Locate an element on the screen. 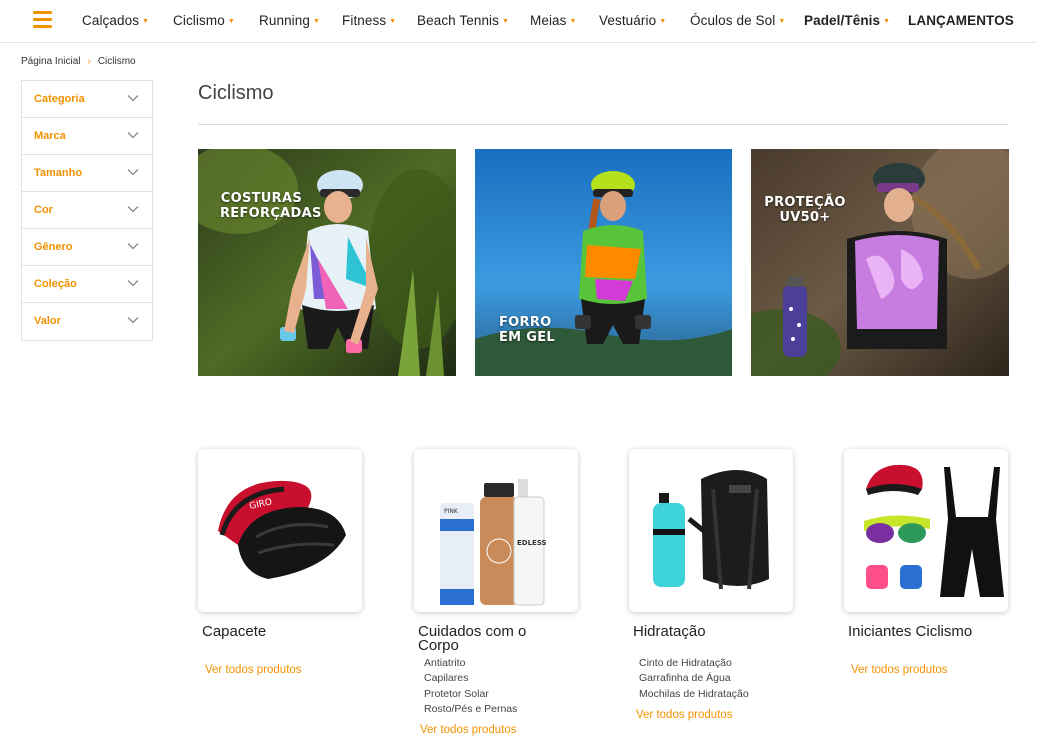  nav-item-fitness: Fitness ▼ is located at coordinates (369, 20).